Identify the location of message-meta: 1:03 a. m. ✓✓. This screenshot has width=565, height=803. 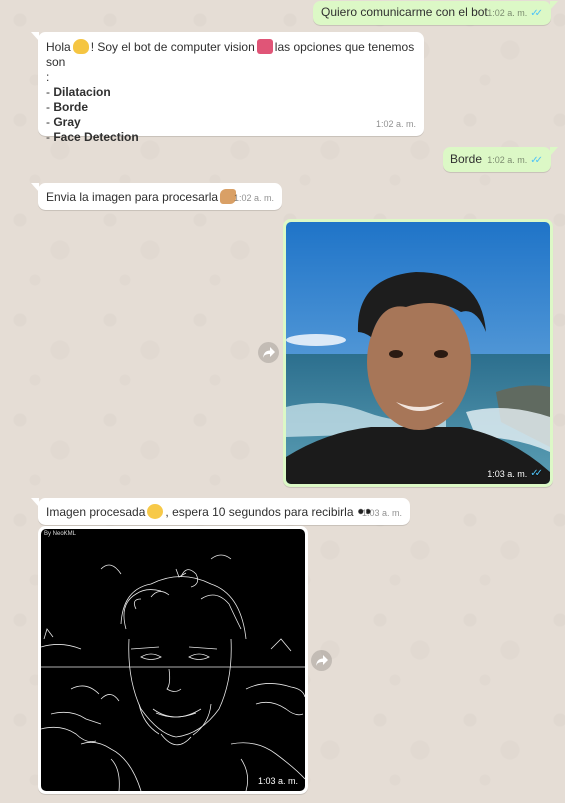
(515, 473).